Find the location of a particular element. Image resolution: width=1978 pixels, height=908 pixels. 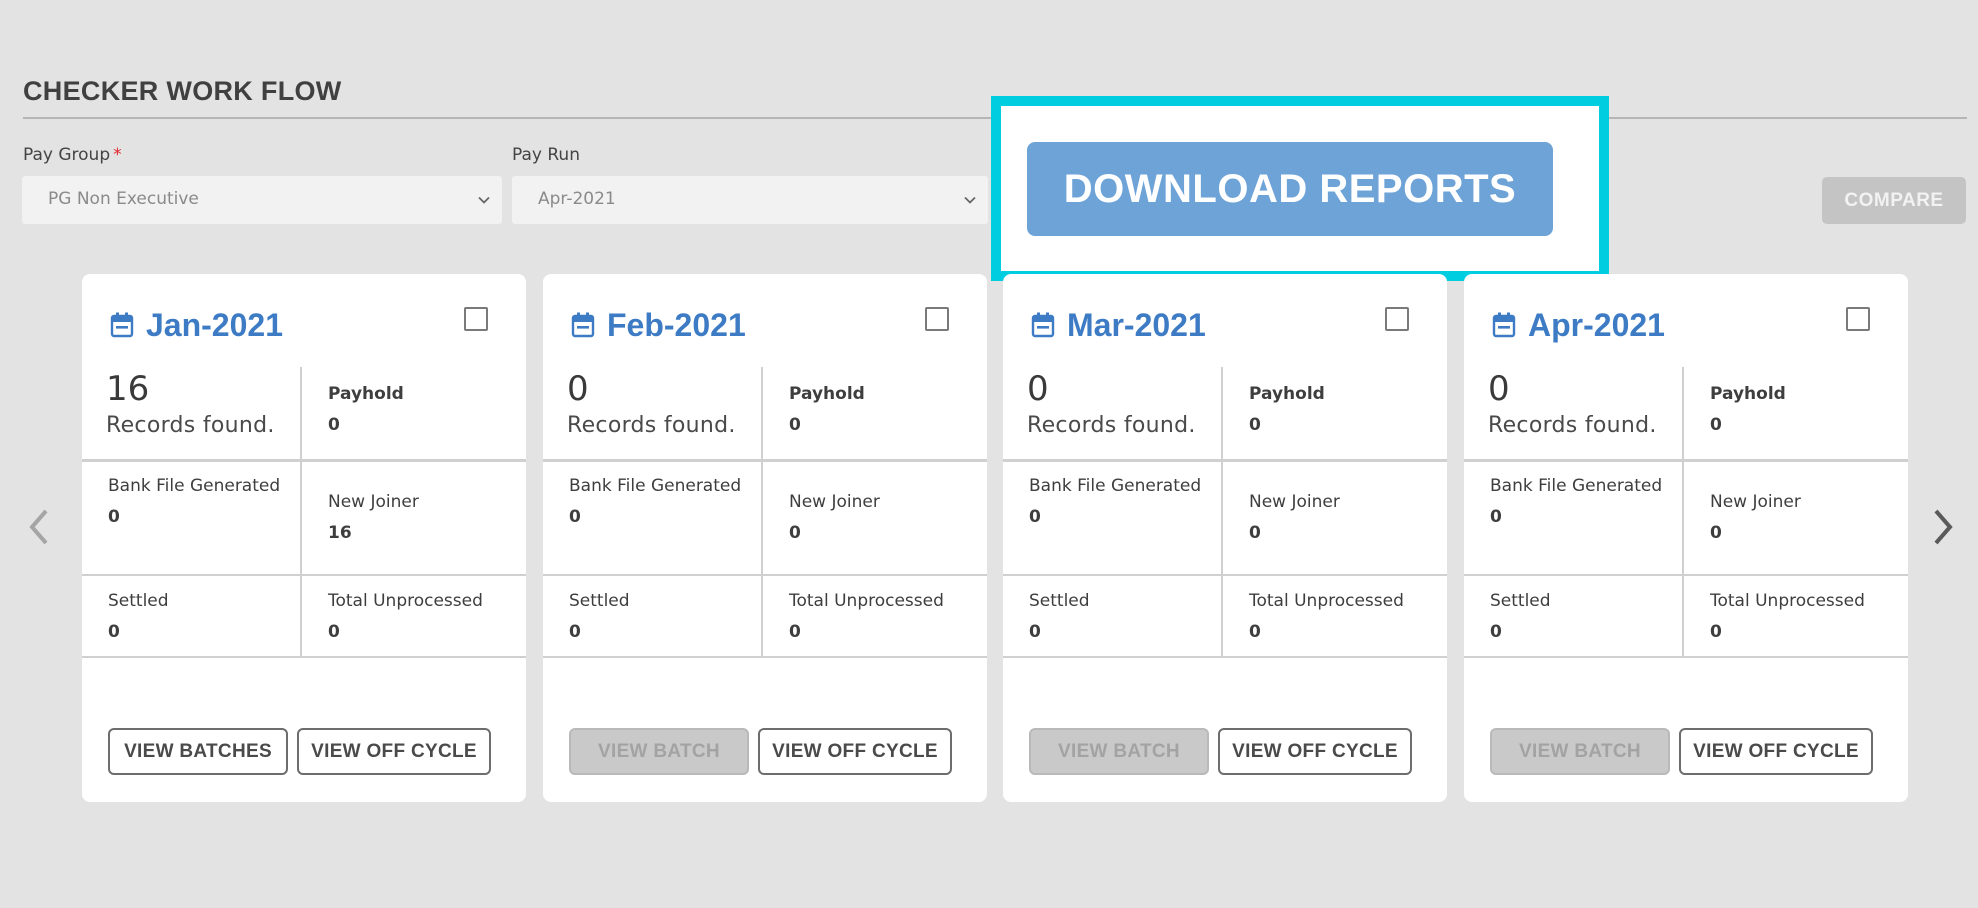

card-header: Feb-2021 is located at coordinates (766, 325).